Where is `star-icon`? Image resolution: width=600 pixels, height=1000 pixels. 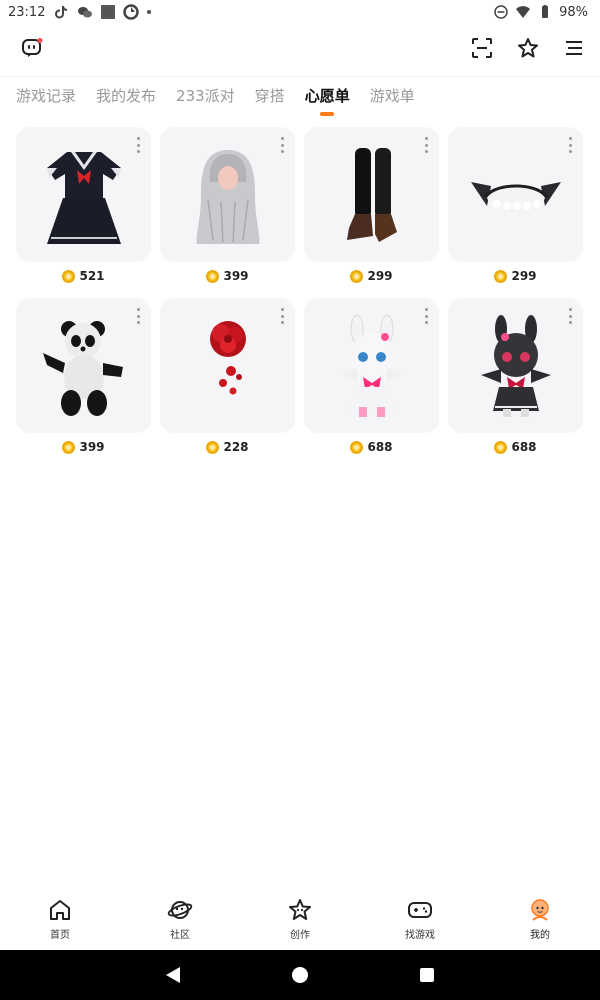 star-icon is located at coordinates (300, 909).